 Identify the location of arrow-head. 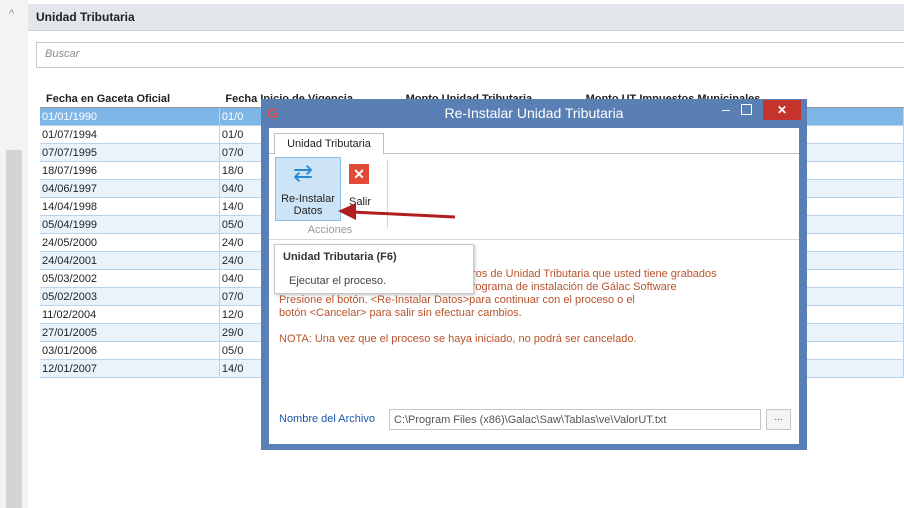
(347, 211).